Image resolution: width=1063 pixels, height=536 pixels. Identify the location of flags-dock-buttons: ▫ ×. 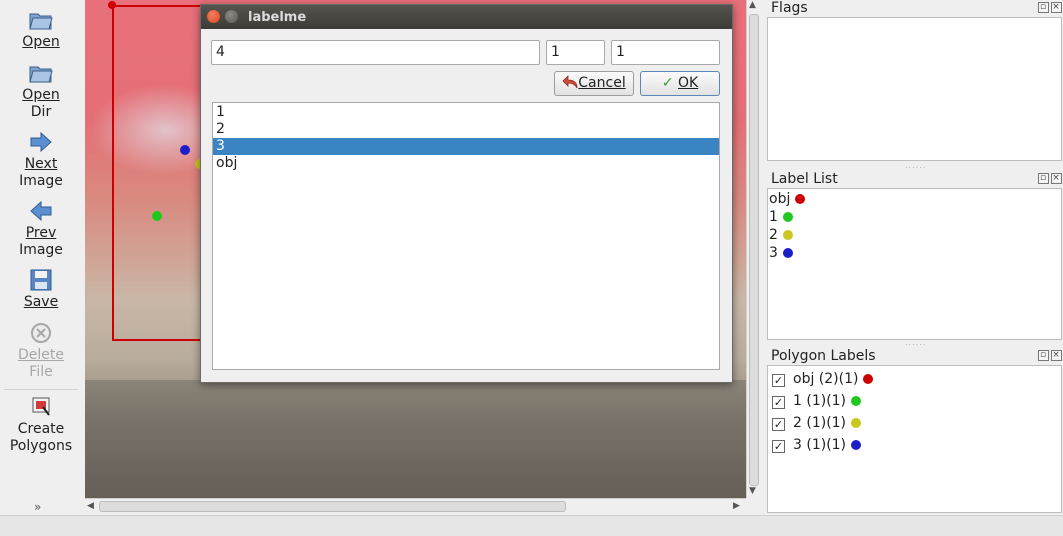
(1049, 7).